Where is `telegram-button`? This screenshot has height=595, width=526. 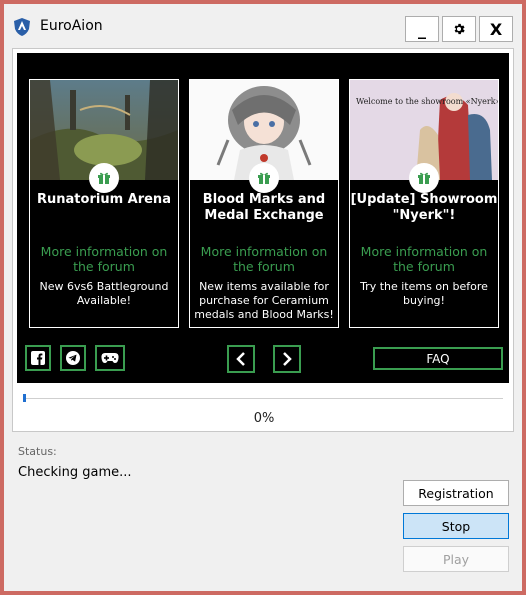 telegram-button is located at coordinates (73, 358).